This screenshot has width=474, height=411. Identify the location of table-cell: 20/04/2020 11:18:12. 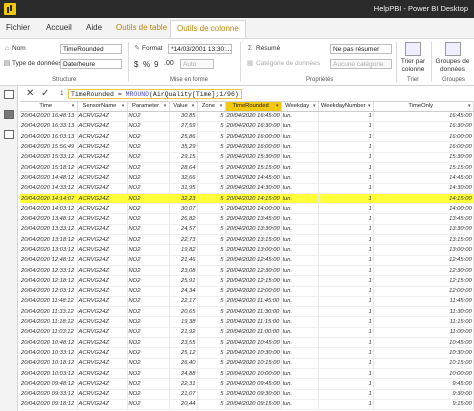
(49, 322).